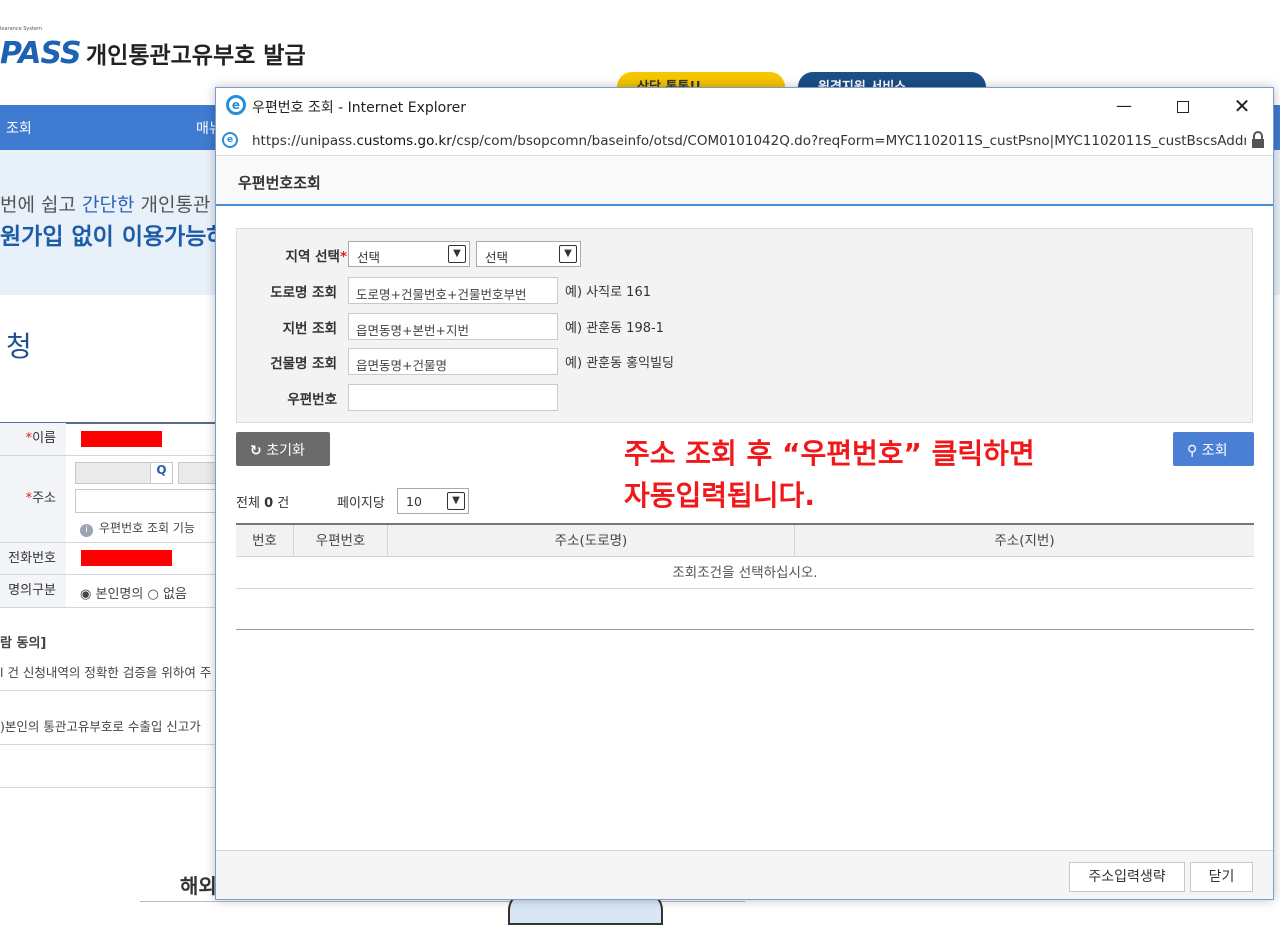 The width and height of the screenshot is (1280, 925). I want to click on search-icon: Q, so click(161, 473).